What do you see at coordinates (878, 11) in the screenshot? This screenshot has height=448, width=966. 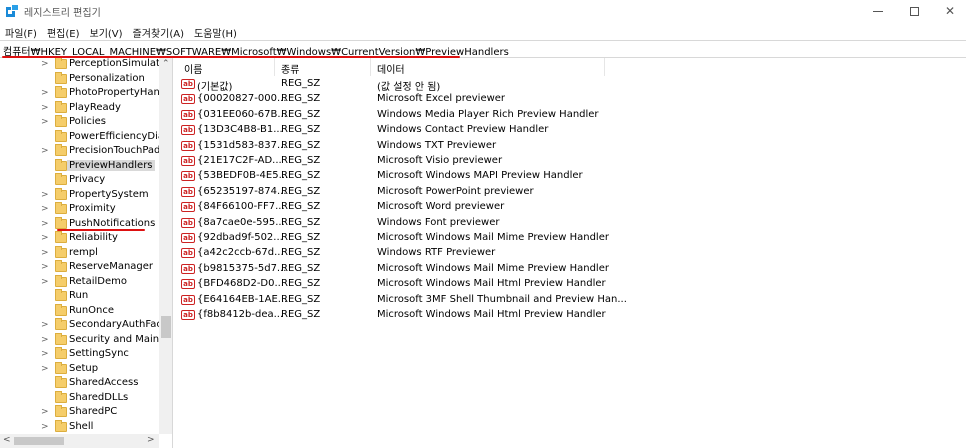 I see `minimize-button` at bounding box center [878, 11].